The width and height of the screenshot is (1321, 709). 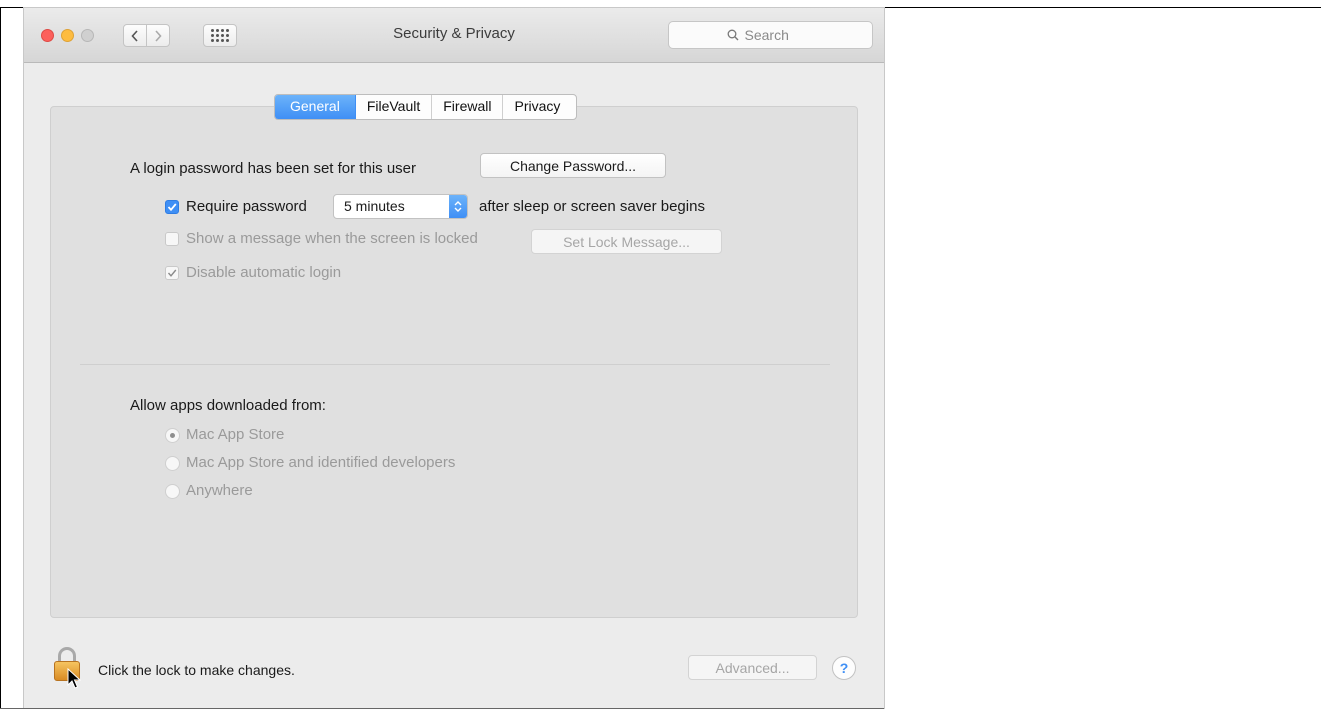 I want to click on require-password-suffix: after sleep or screen saver begins, so click(x=592, y=206).